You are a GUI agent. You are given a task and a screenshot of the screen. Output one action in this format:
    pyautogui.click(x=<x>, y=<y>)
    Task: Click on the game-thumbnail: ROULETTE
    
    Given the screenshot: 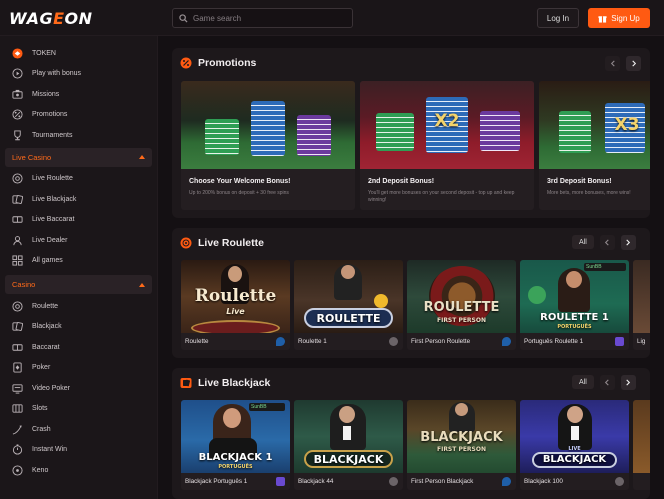 What is the action you would take?
    pyautogui.click(x=348, y=296)
    